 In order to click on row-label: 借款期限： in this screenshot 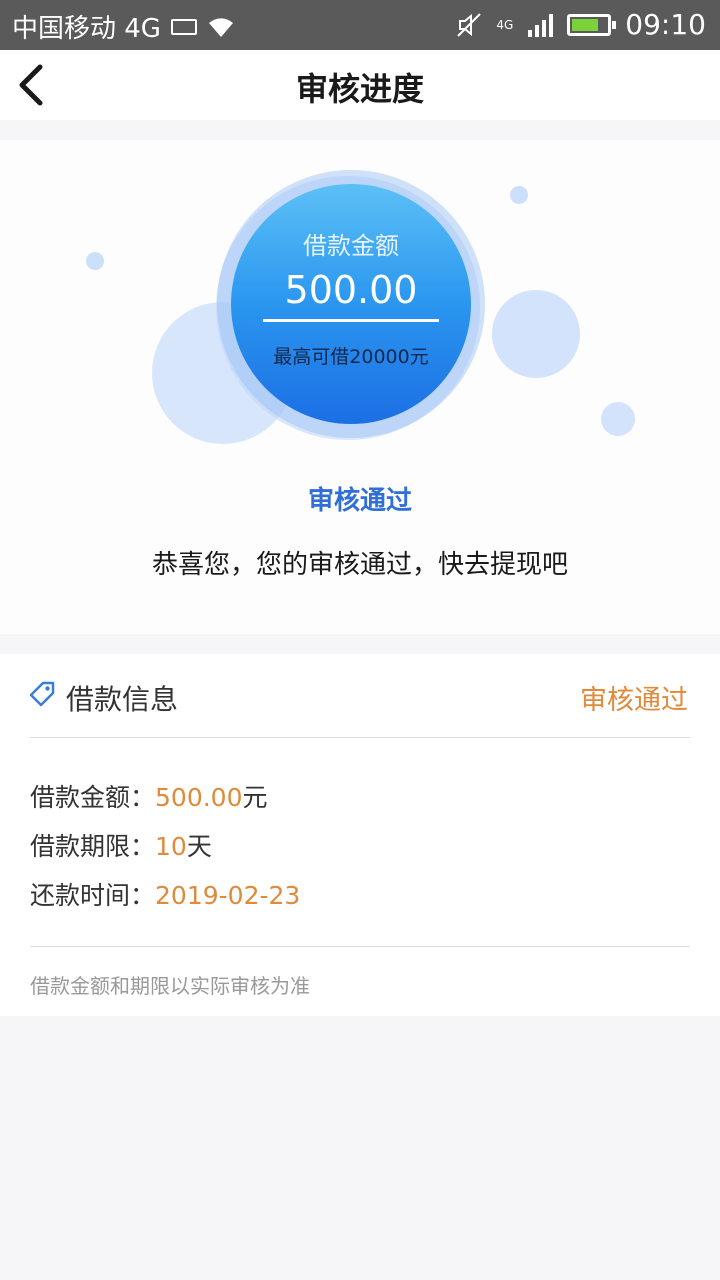, I will do `click(93, 846)`.